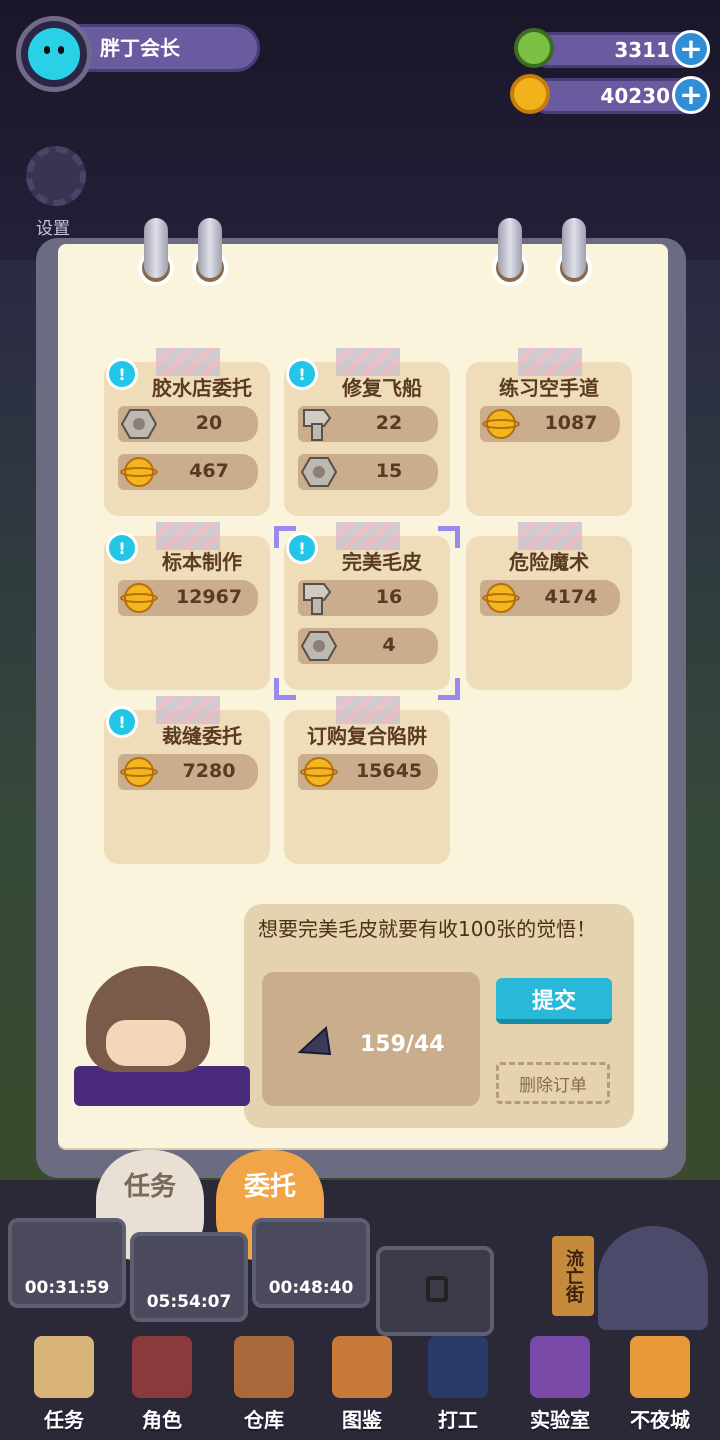 This screenshot has width=720, height=1440. I want to click on timer-text: 00:31:59, so click(67, 1288).